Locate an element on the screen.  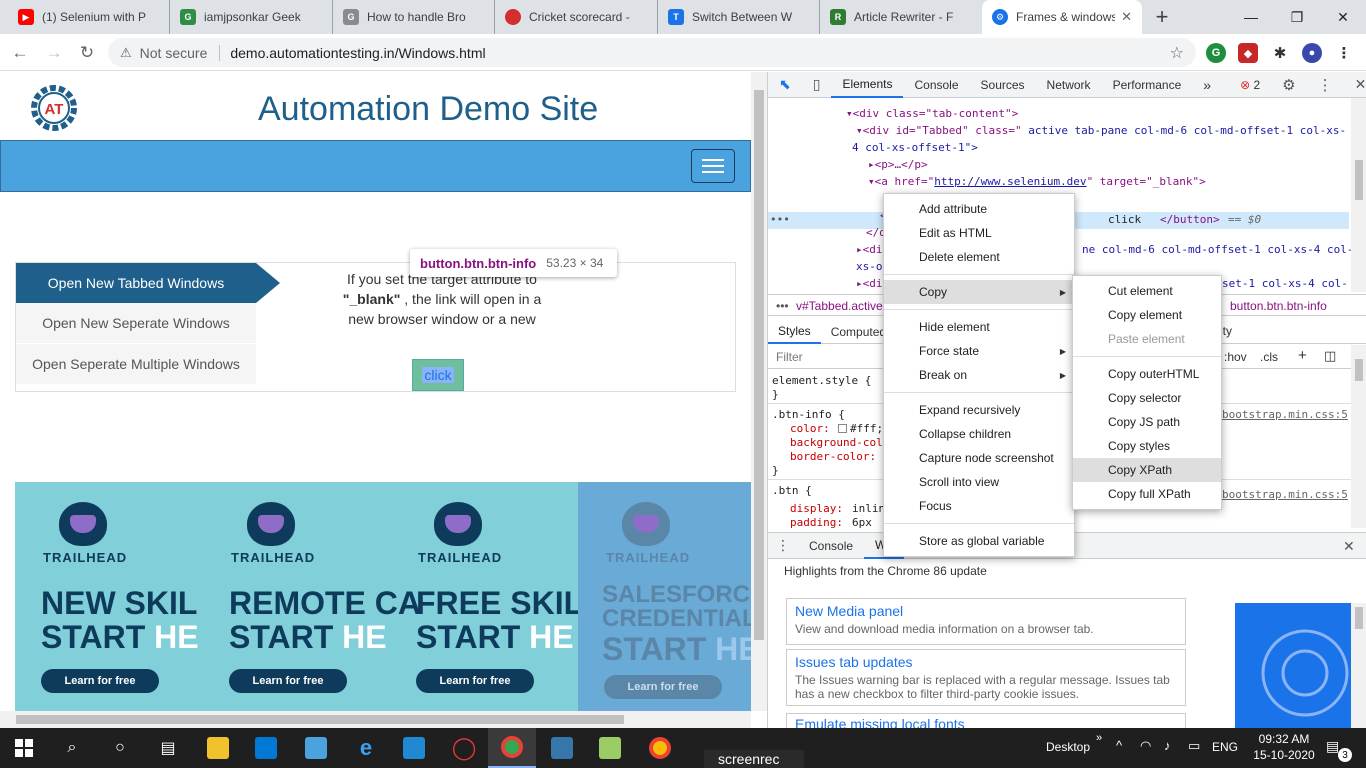
more-tabs-button: » is located at coordinates (1207, 85).